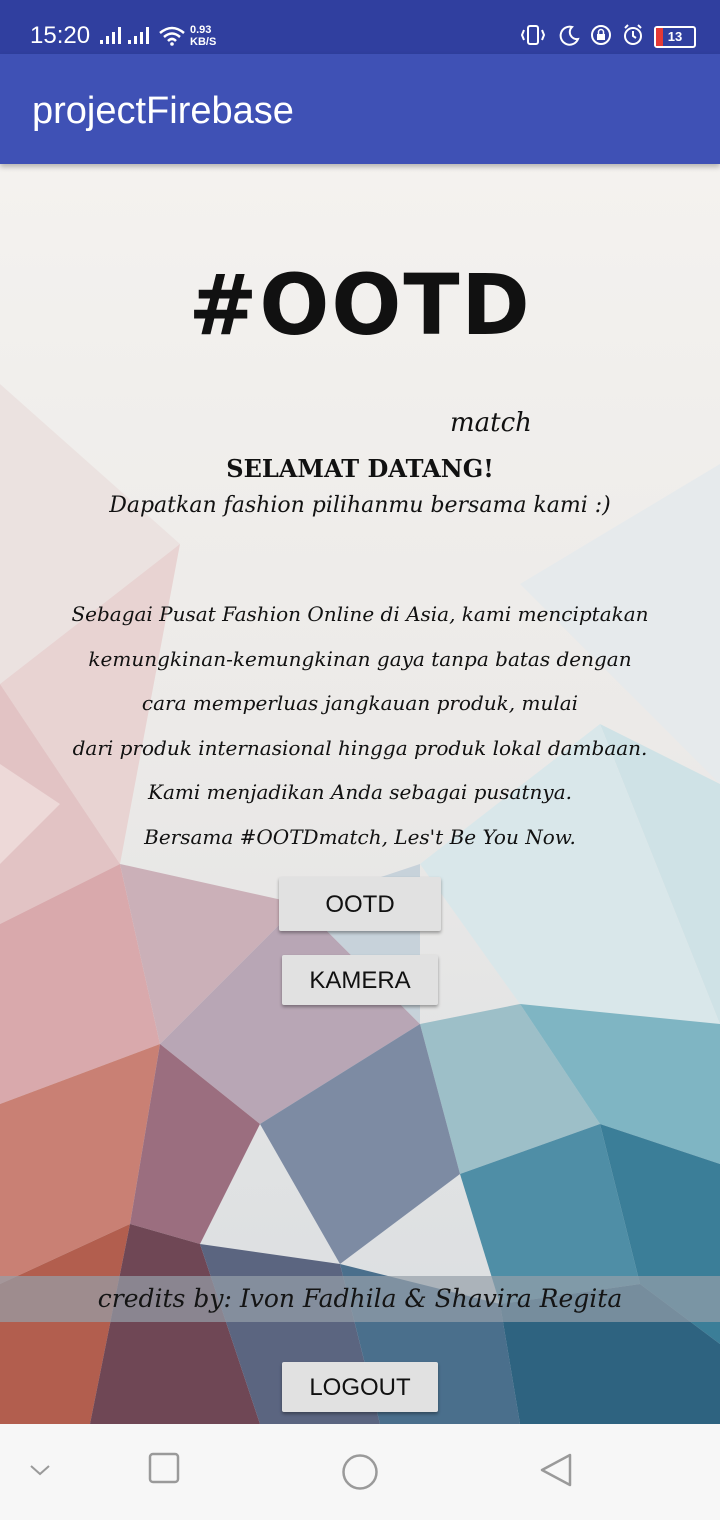  I want to click on logout-button: LOGOUT, so click(360, 1387).